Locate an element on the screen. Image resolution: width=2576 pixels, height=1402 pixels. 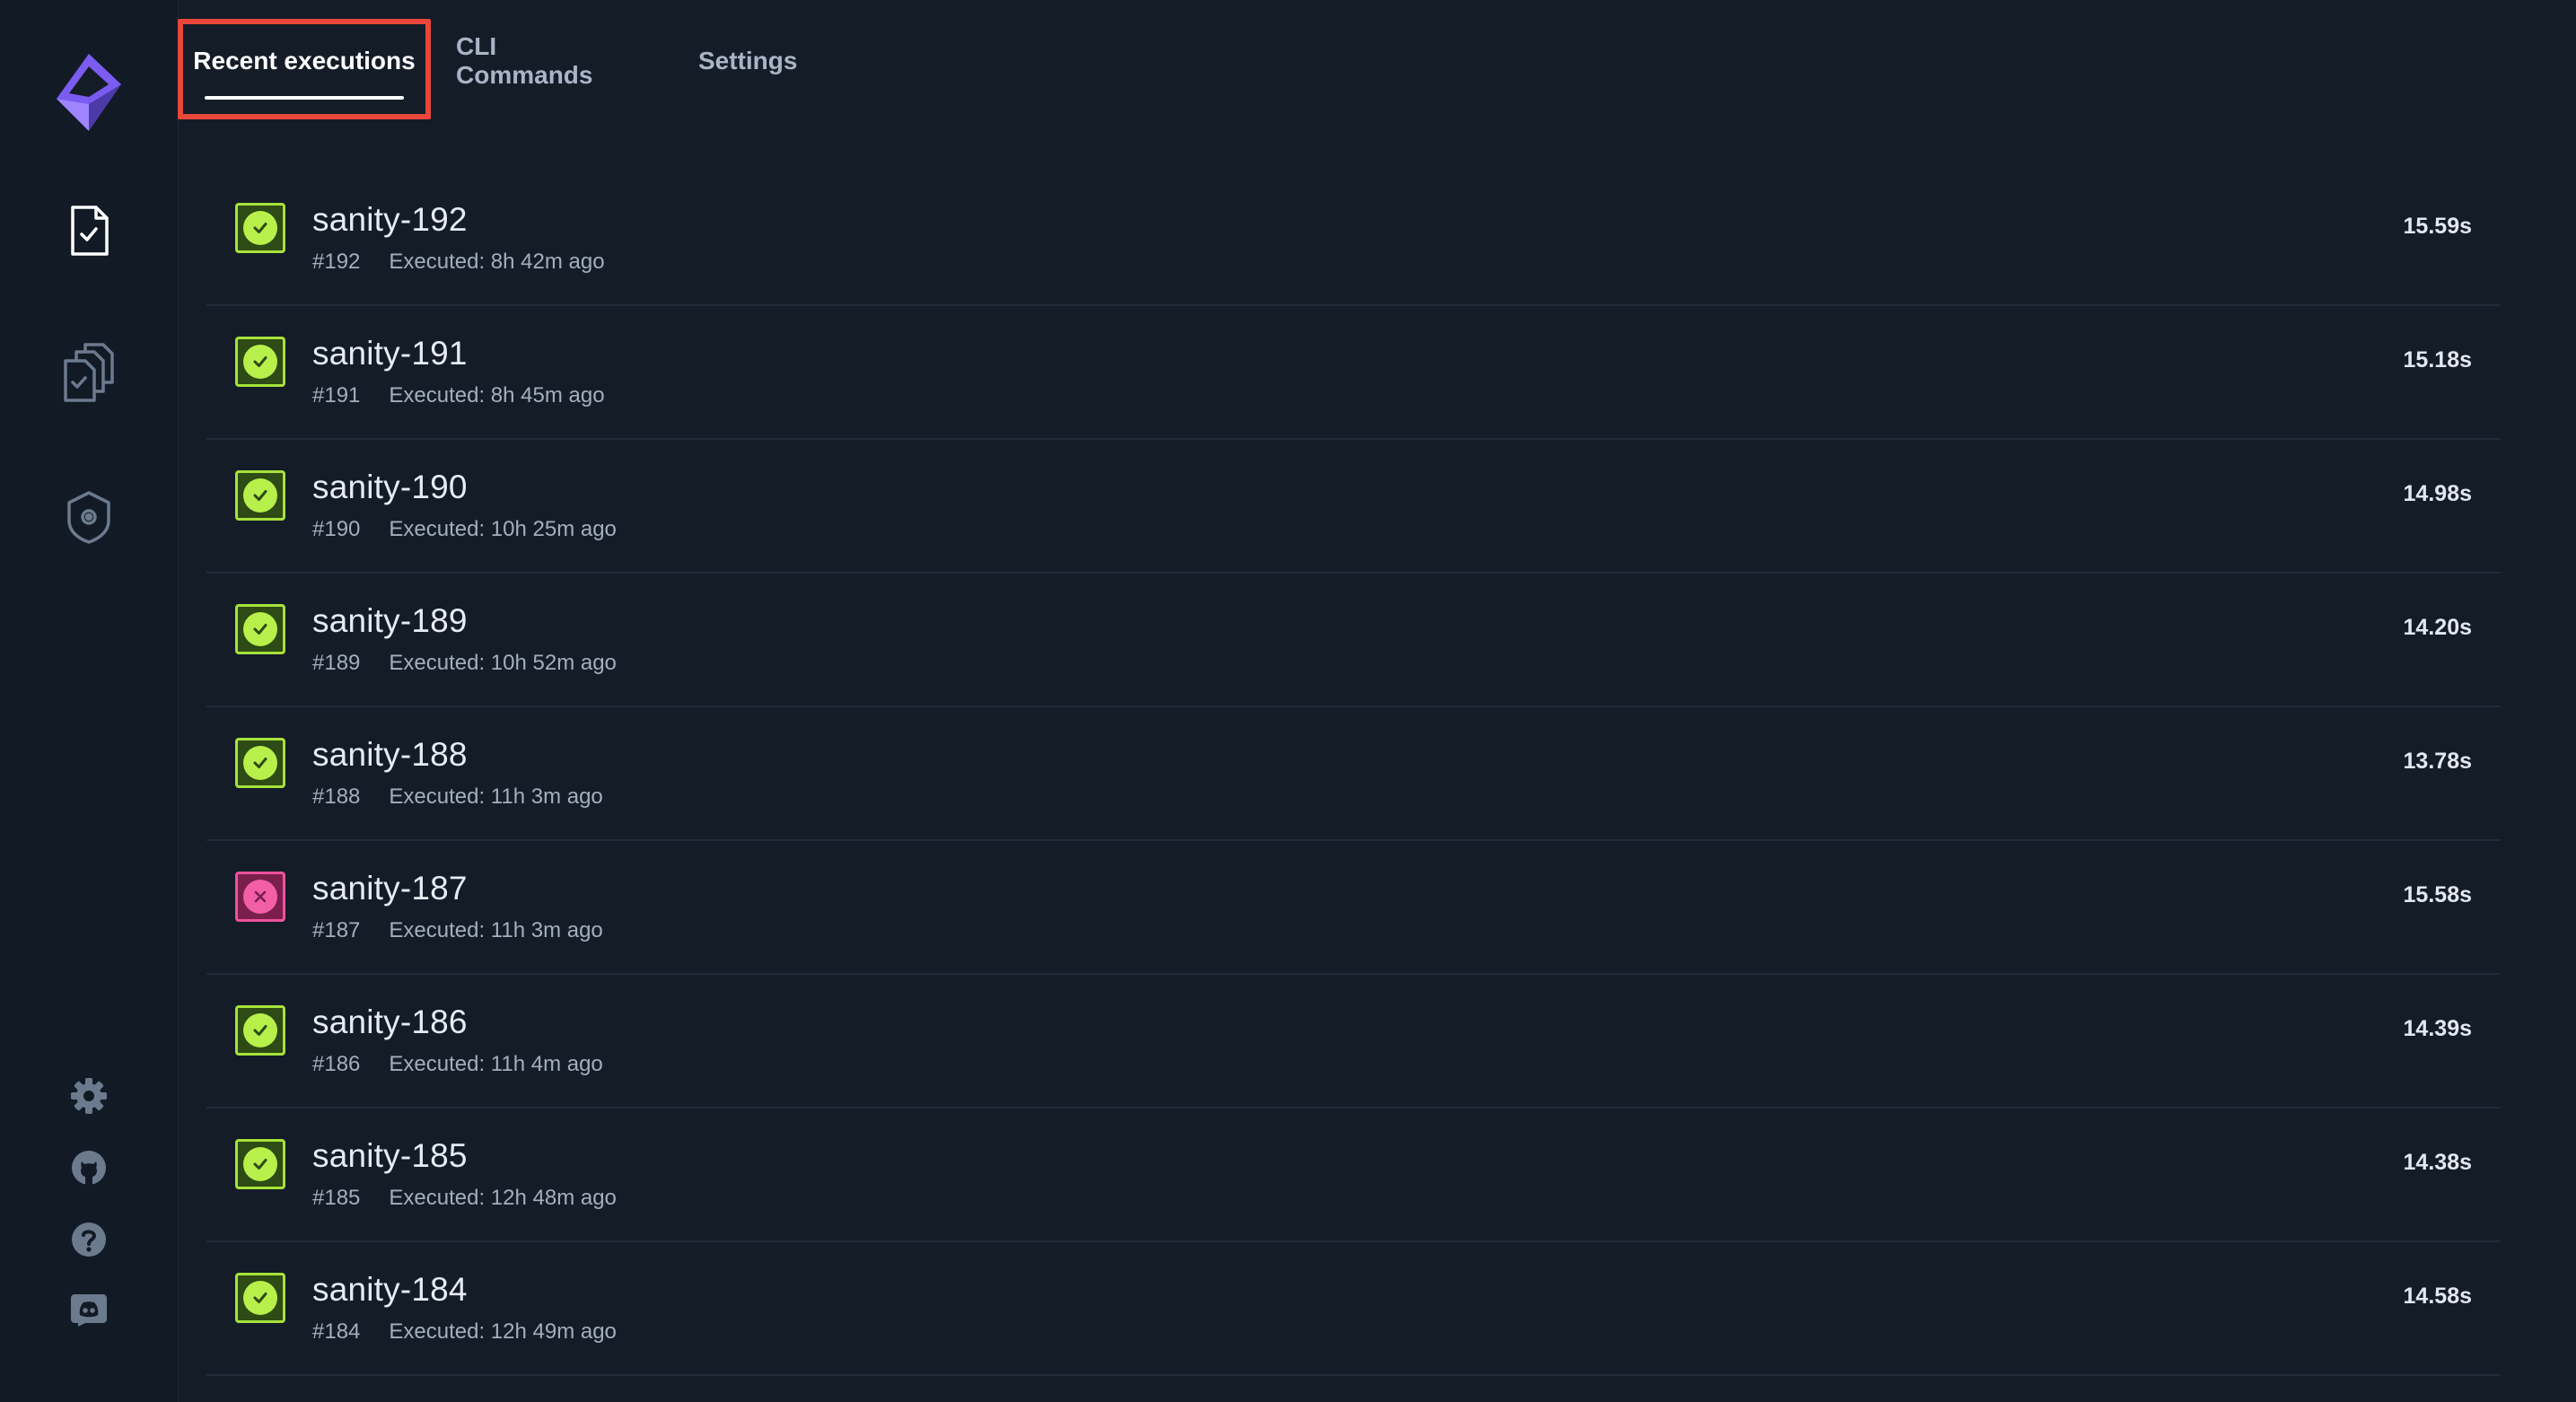
execution-meta: #188 Executed: 11h 3m ago is located at coordinates (457, 797).